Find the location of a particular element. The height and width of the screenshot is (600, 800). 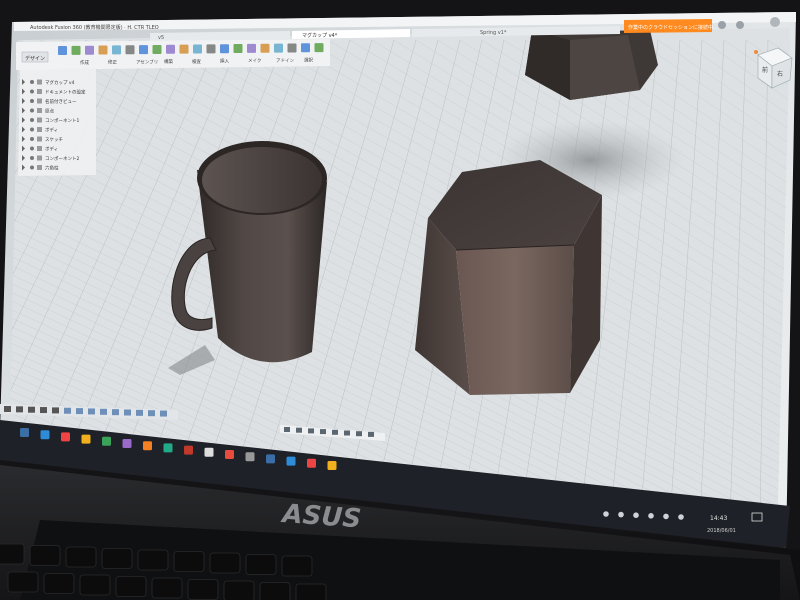

viewcube-home-icon is located at coordinates (756, 52).